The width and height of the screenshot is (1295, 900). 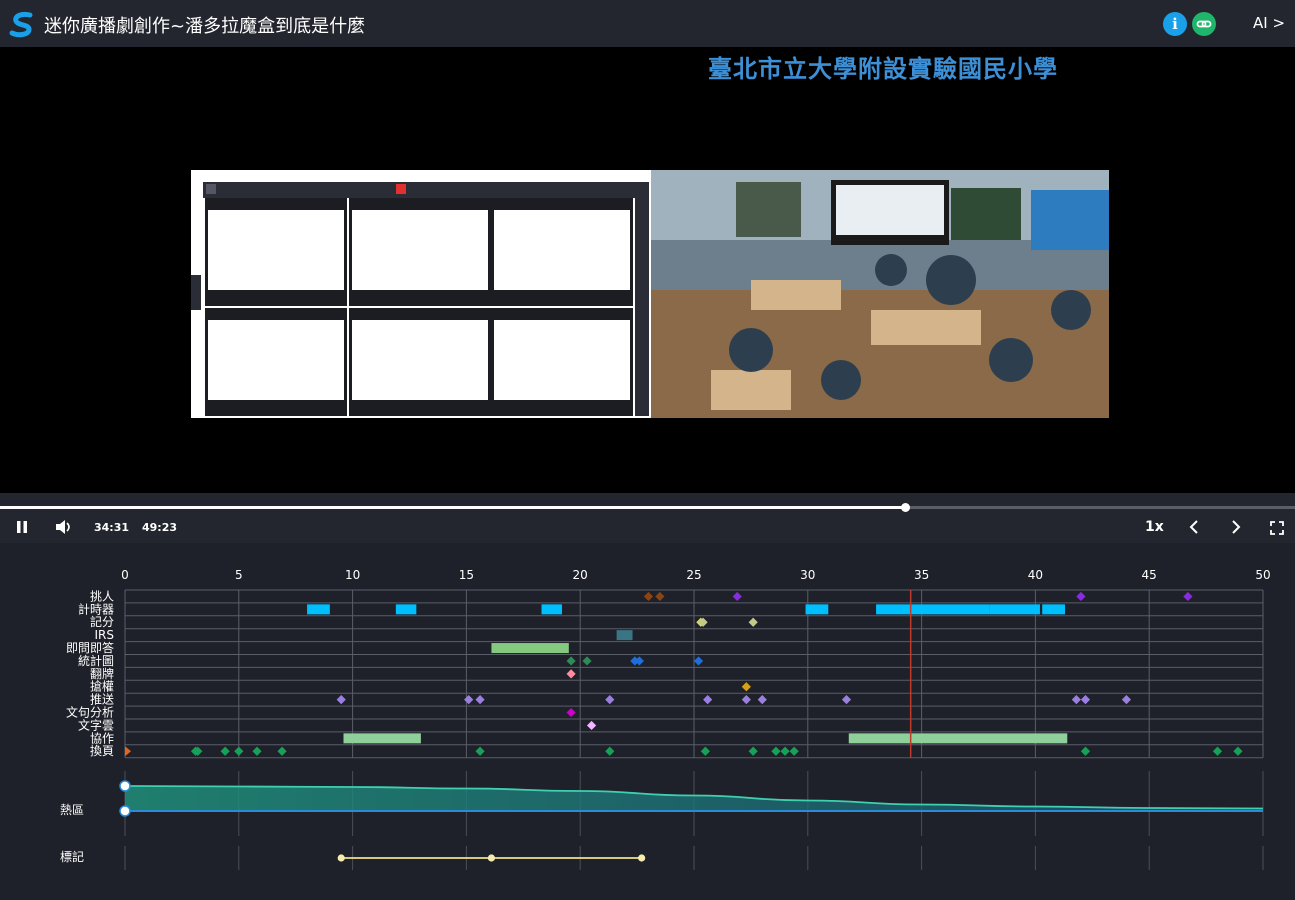 What do you see at coordinates (746, 687) in the screenshot?
I see `buzz-marker` at bounding box center [746, 687].